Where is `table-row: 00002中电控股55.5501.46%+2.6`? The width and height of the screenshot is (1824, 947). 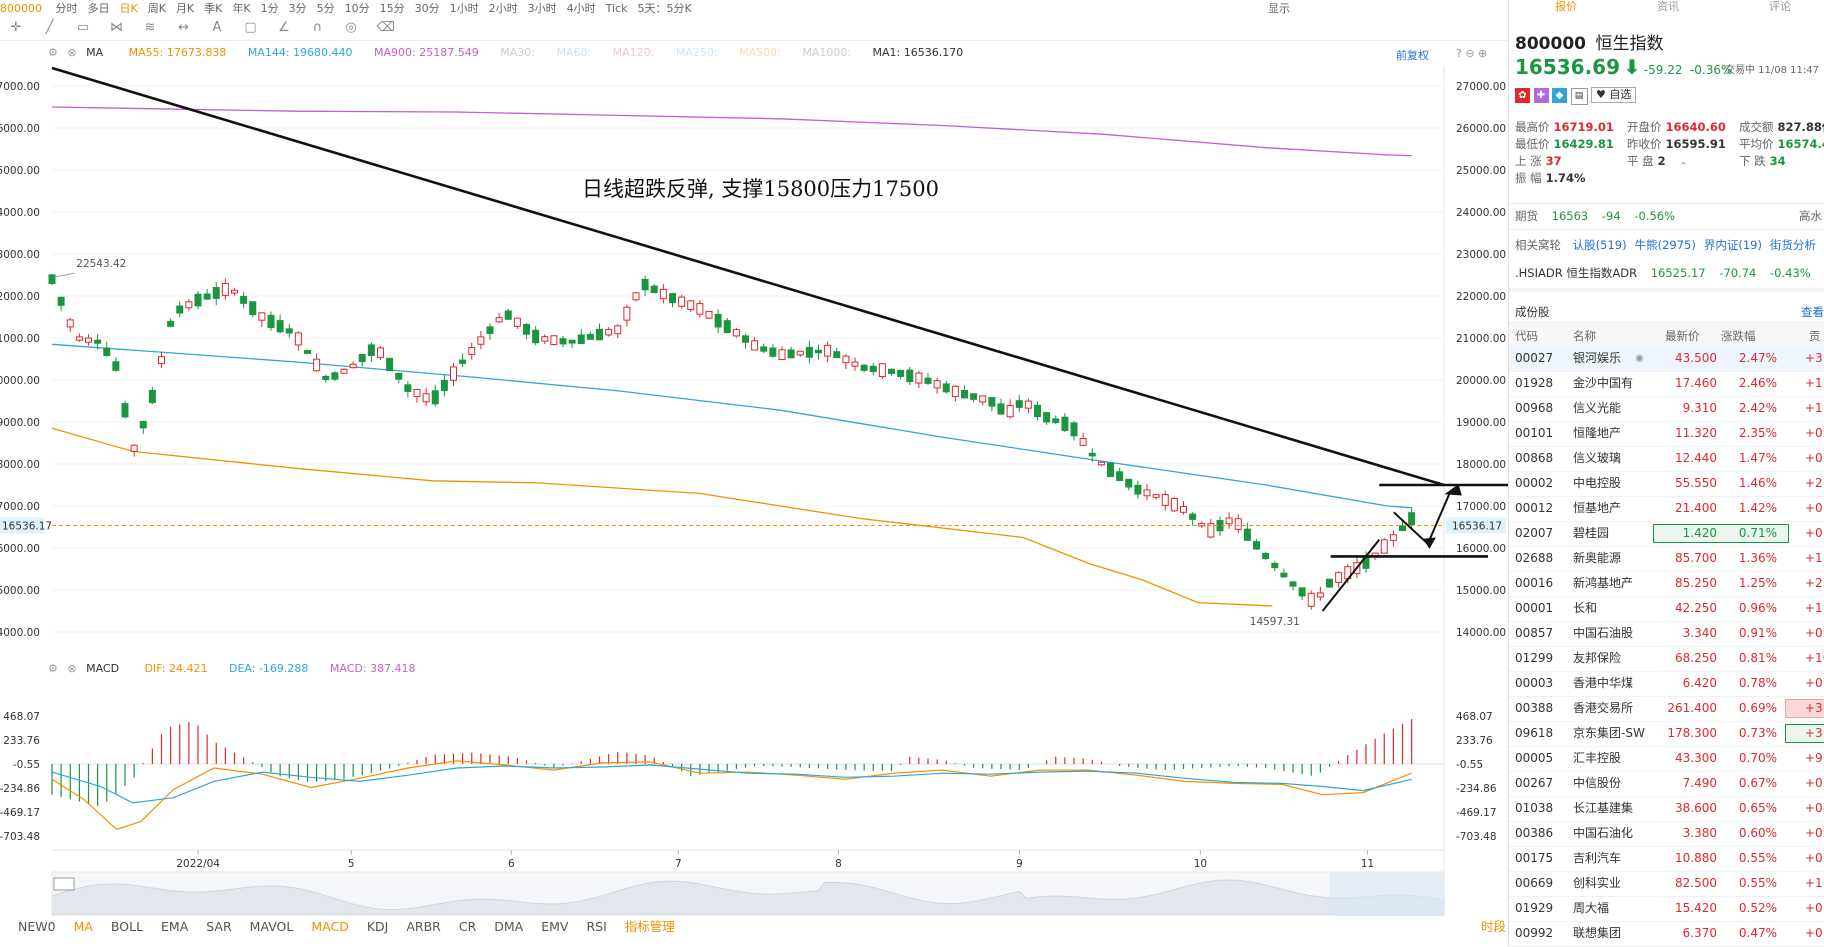
table-row: 00002中电控股55.5501.46%+2.6 is located at coordinates (1666, 484).